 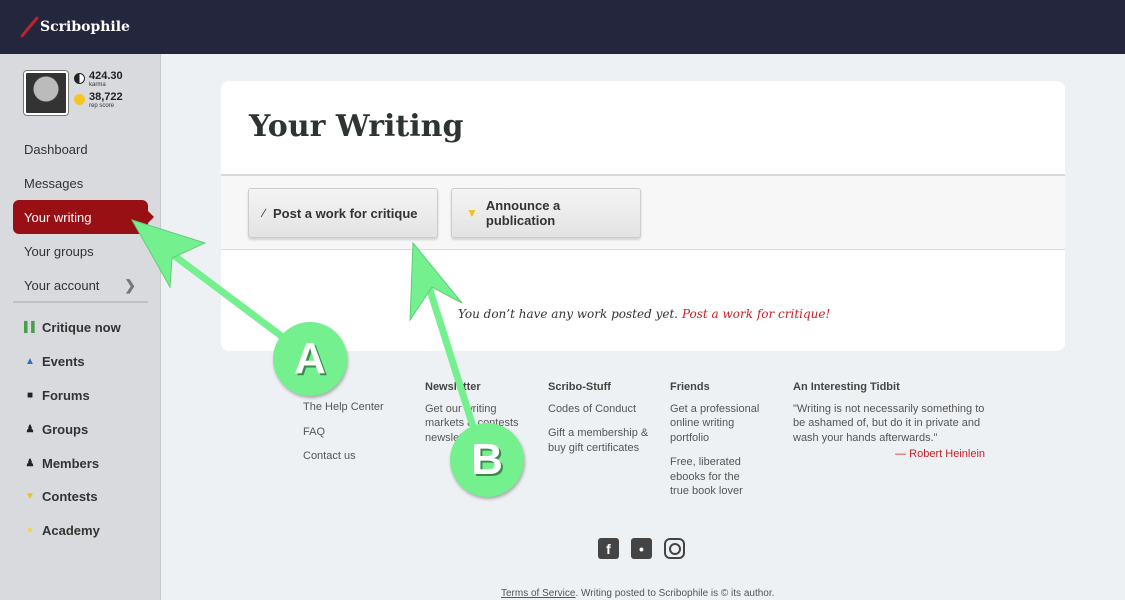 What do you see at coordinates (846, 387) in the screenshot?
I see `footer-heading: An Interesting Tidbit` at bounding box center [846, 387].